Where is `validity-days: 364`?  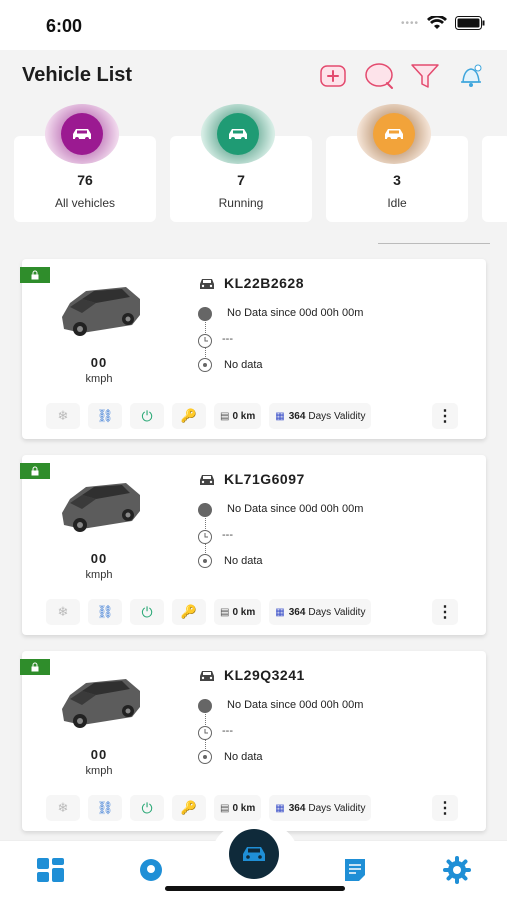 validity-days: 364 is located at coordinates (297, 416).